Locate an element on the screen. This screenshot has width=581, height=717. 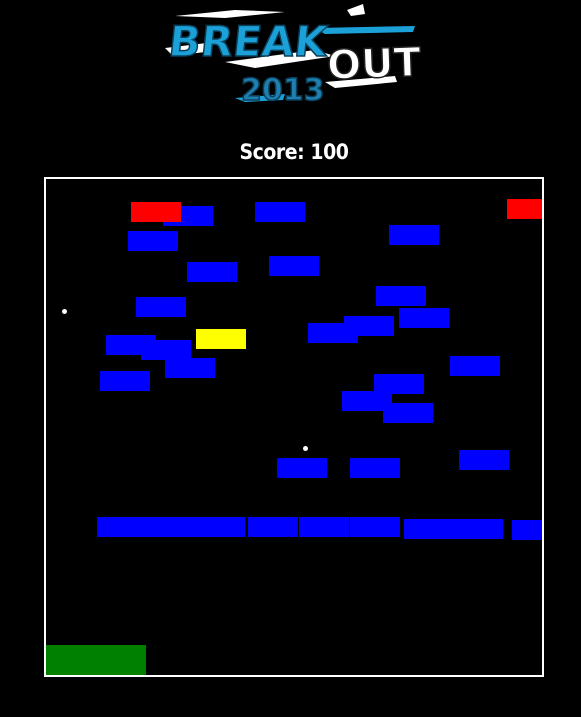
paddle is located at coordinates (96, 660).